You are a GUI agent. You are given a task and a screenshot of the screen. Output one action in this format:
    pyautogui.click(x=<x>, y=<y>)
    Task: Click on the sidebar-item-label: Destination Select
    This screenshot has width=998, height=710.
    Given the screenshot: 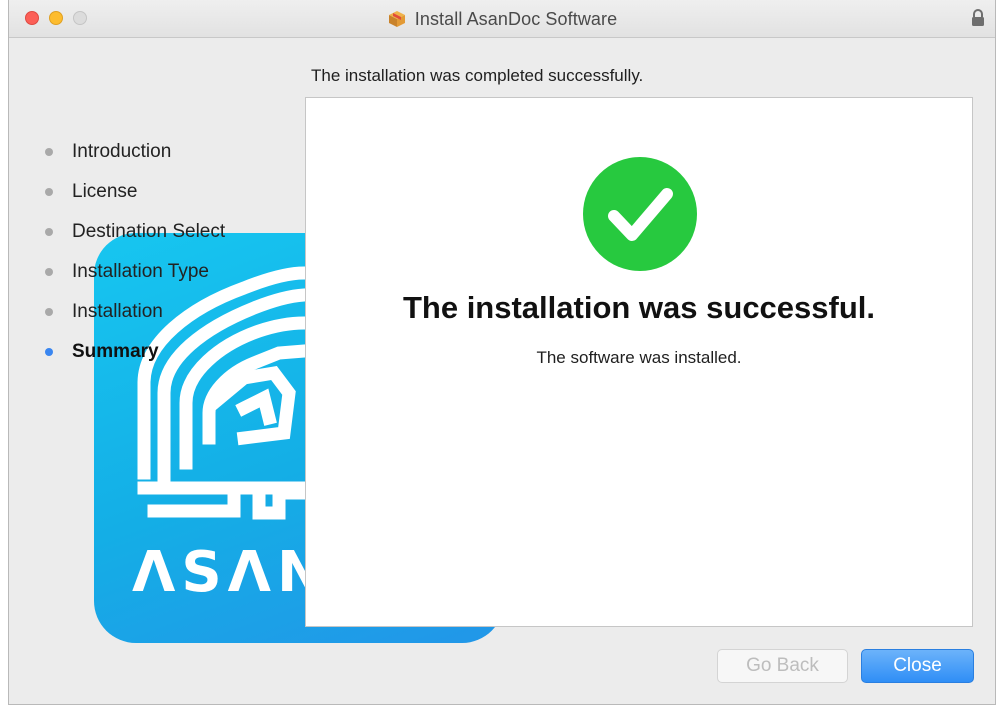 What is the action you would take?
    pyautogui.click(x=149, y=231)
    